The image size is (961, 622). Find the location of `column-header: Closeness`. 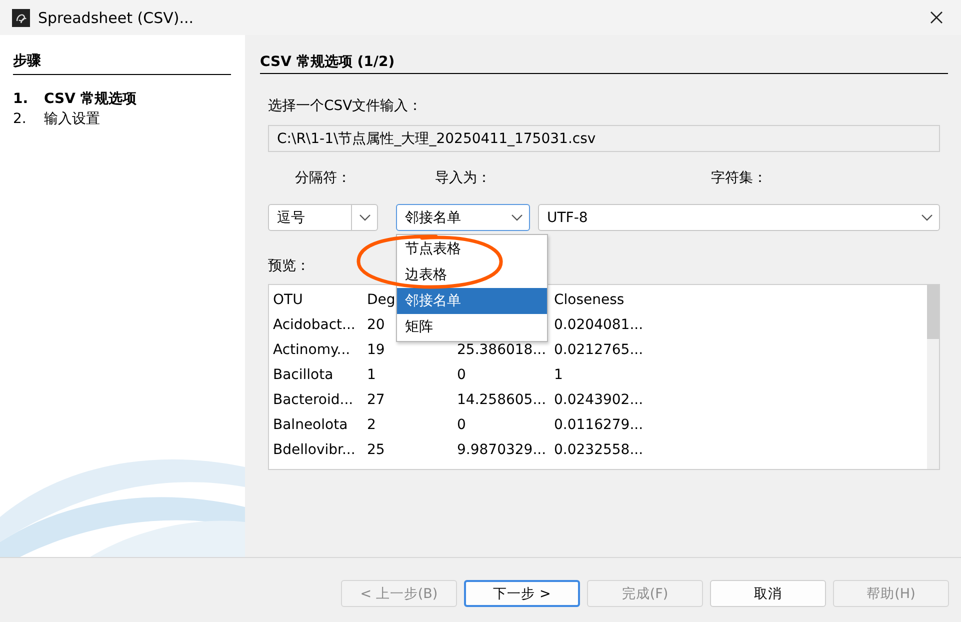

column-header: Closeness is located at coordinates (589, 300).